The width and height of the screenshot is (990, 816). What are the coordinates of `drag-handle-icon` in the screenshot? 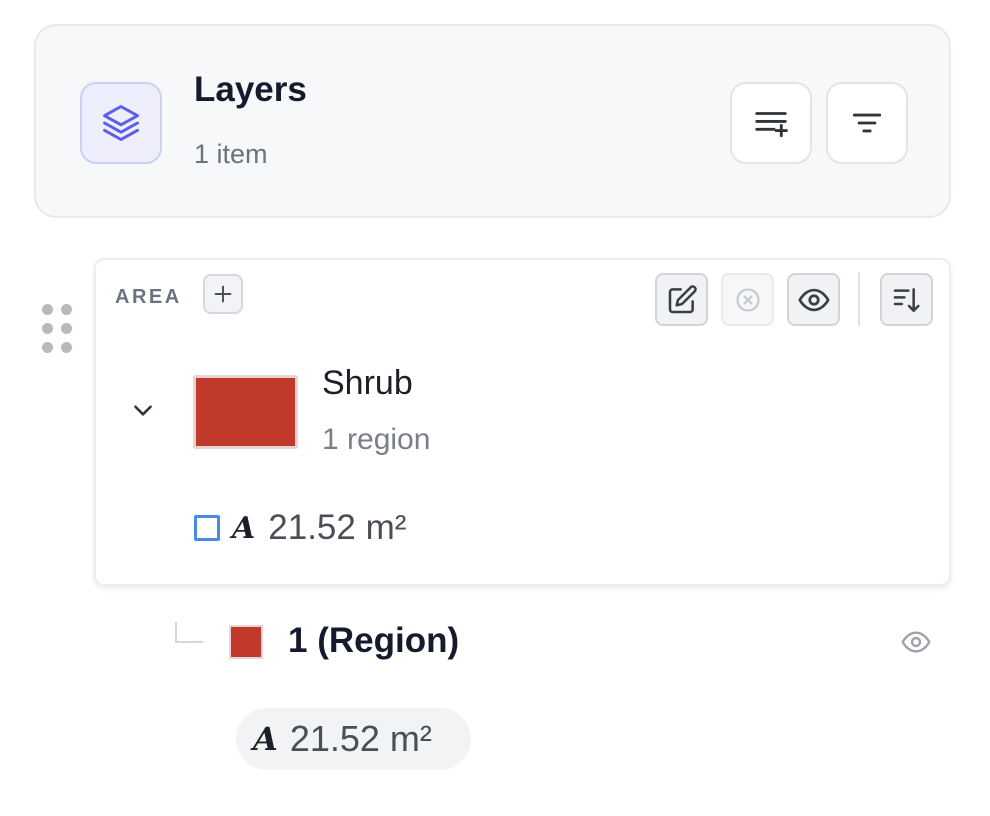 It's located at (57, 328).